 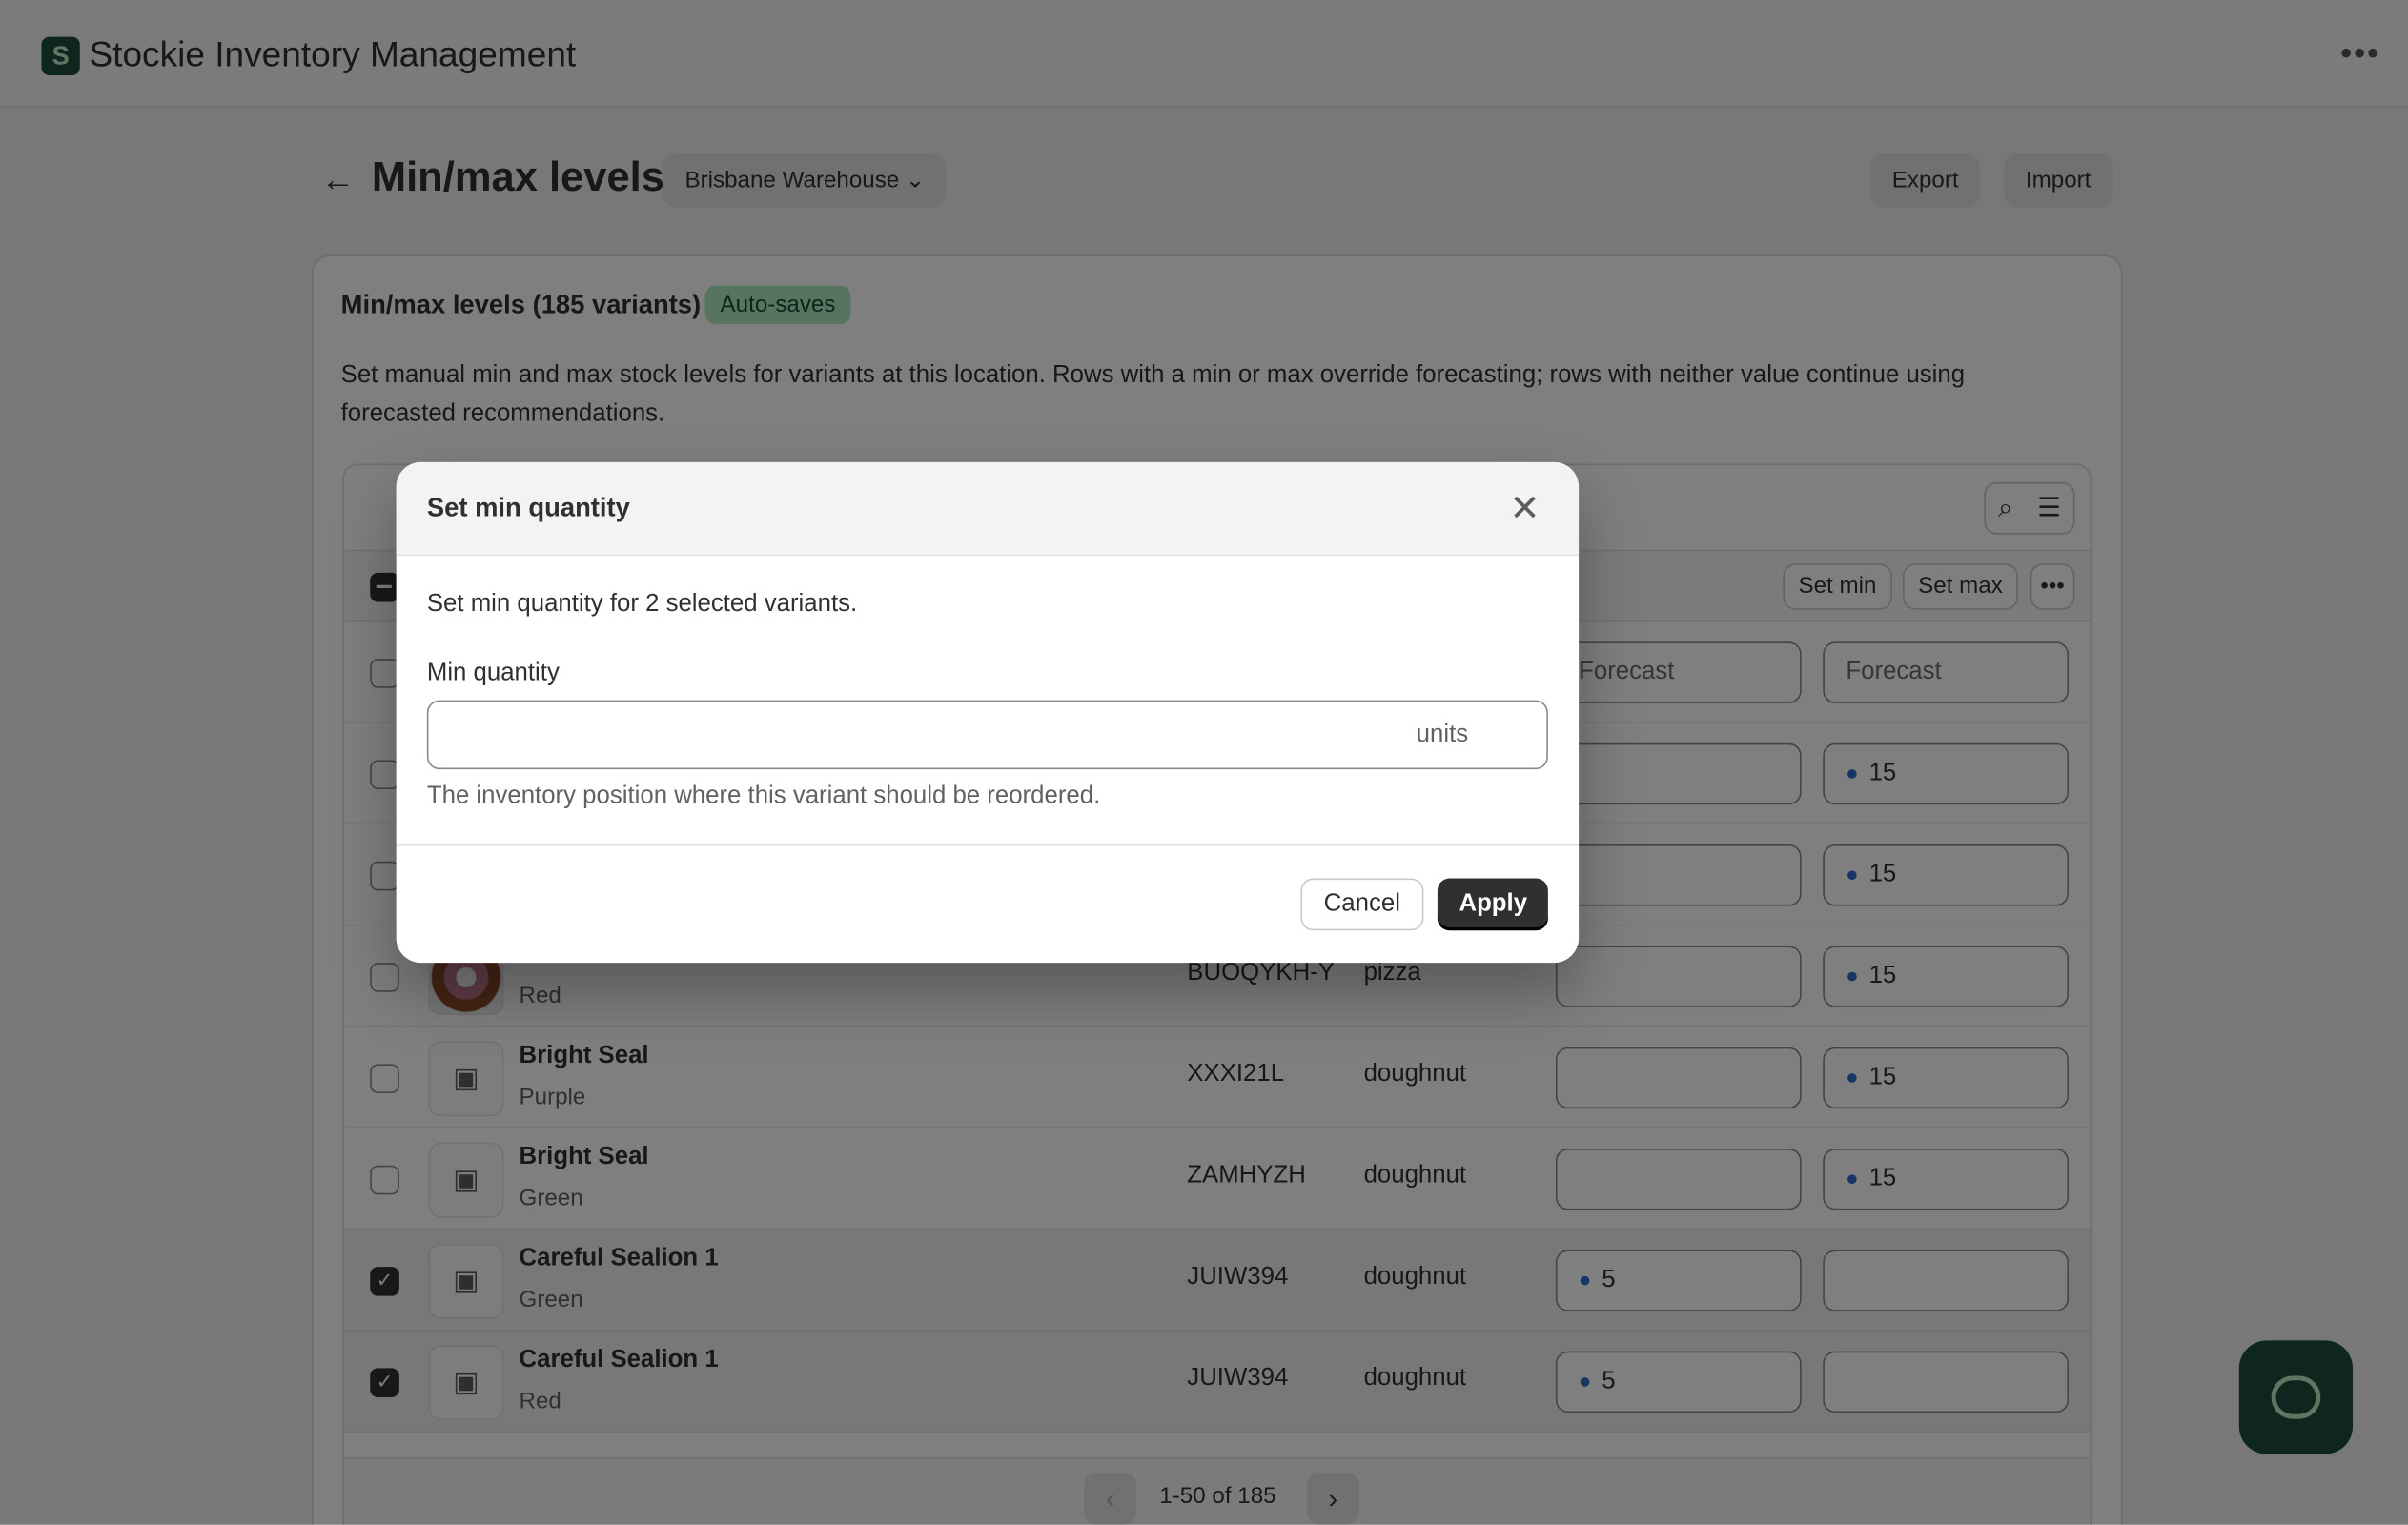 What do you see at coordinates (987, 735) in the screenshot?
I see `min-quantity-input: units` at bounding box center [987, 735].